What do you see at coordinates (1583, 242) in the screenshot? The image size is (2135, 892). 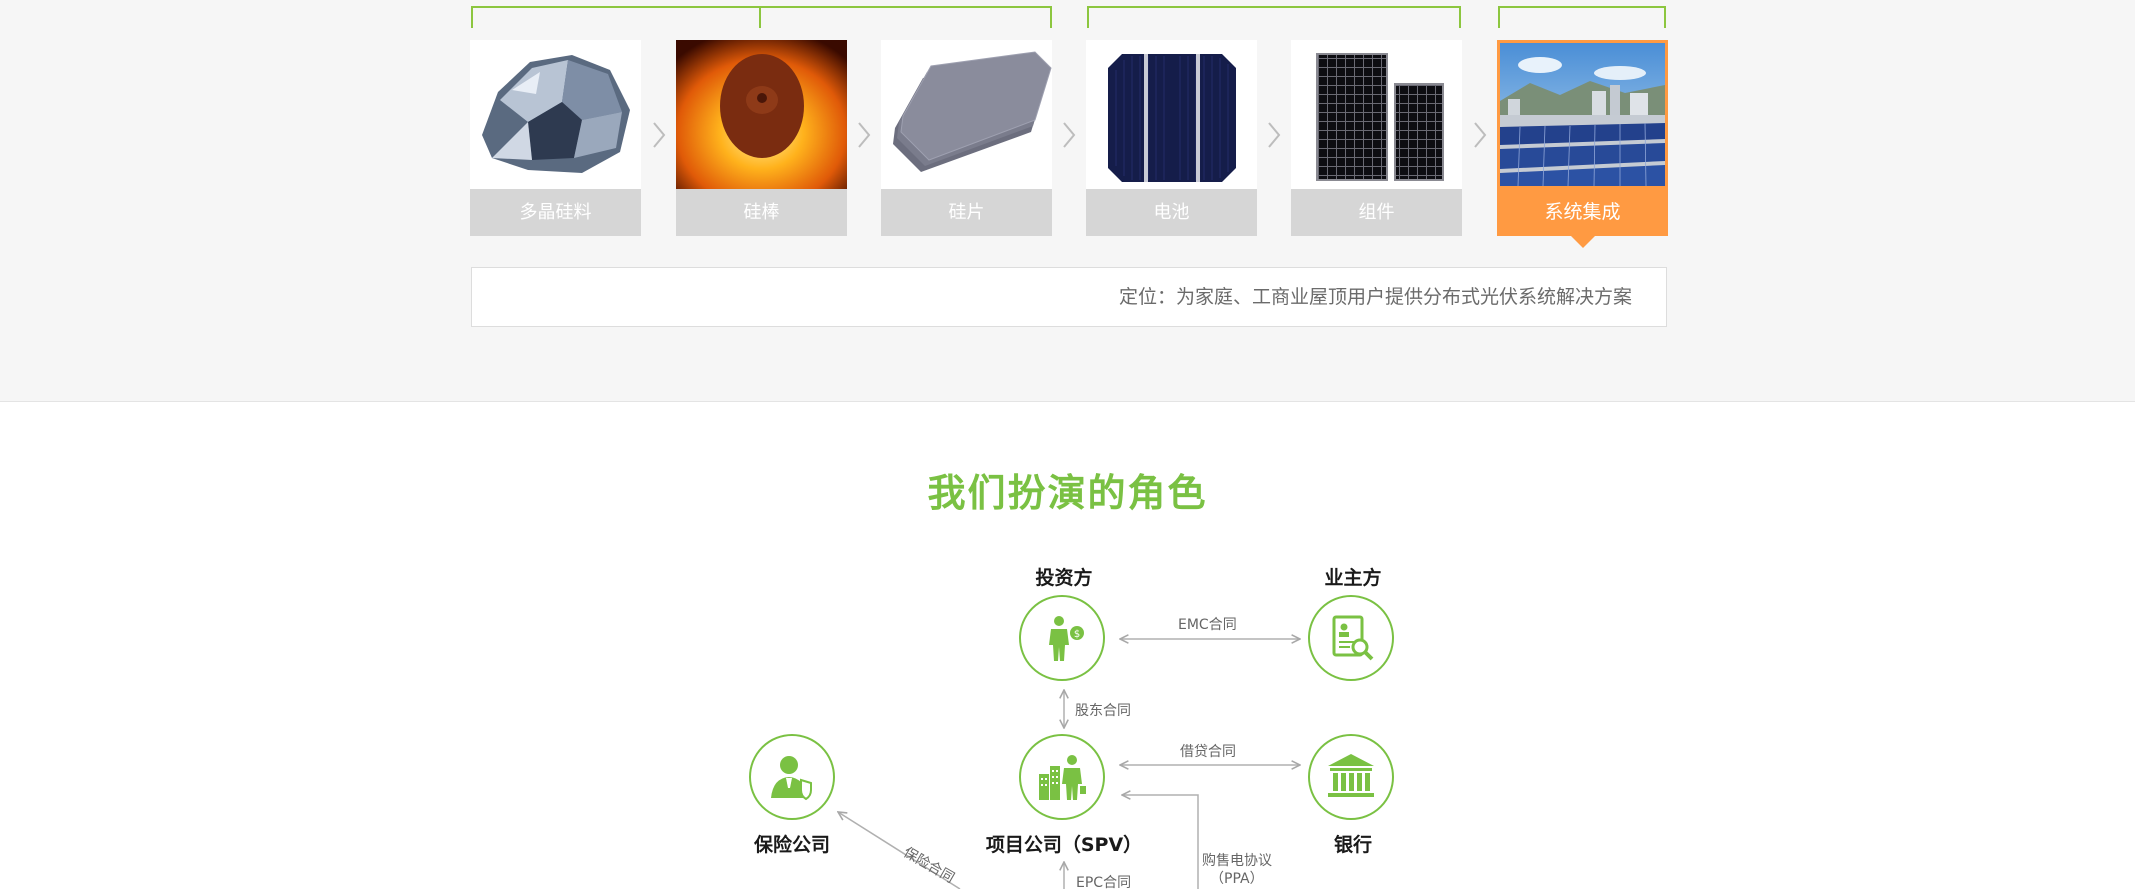 I see `active-step-pointer` at bounding box center [1583, 242].